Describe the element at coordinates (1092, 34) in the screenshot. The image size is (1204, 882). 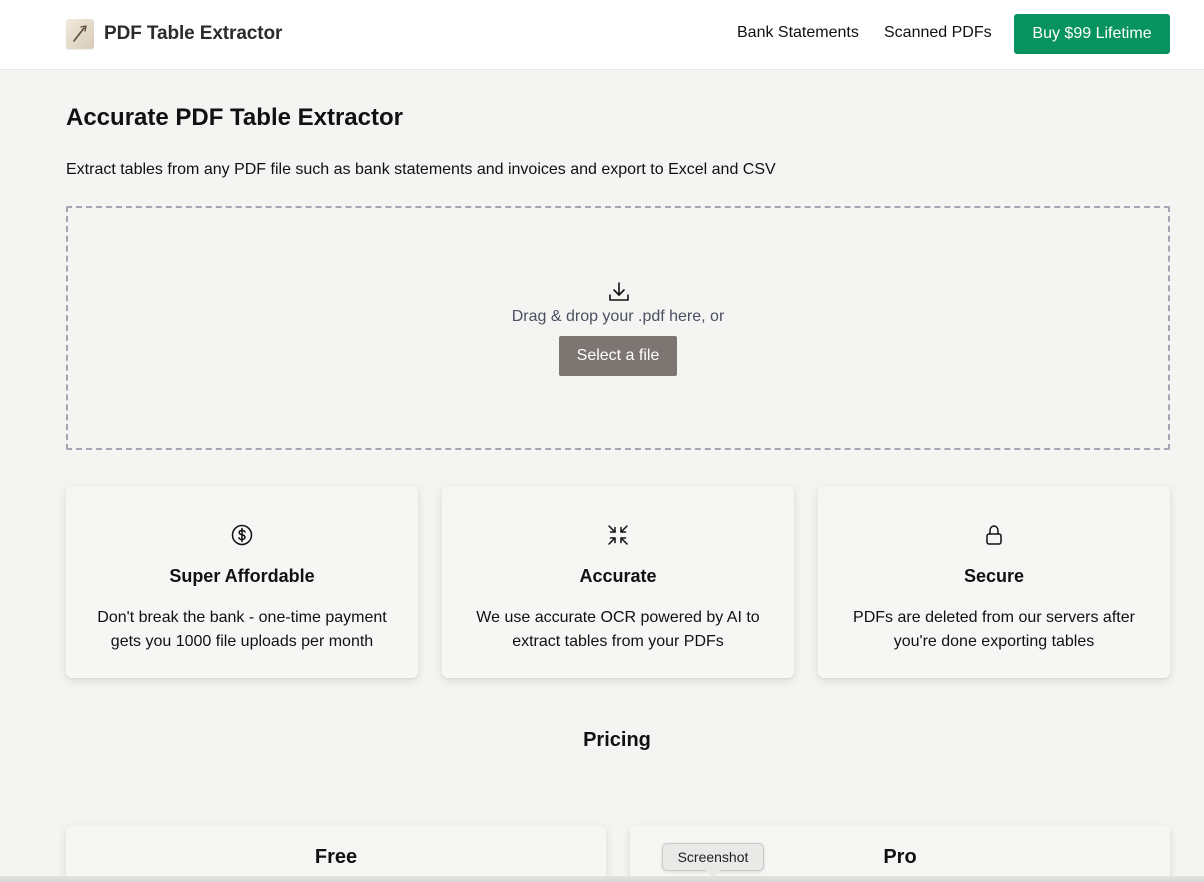
I see `buy-lifetime-button: Buy $99 Lifetime` at that location.